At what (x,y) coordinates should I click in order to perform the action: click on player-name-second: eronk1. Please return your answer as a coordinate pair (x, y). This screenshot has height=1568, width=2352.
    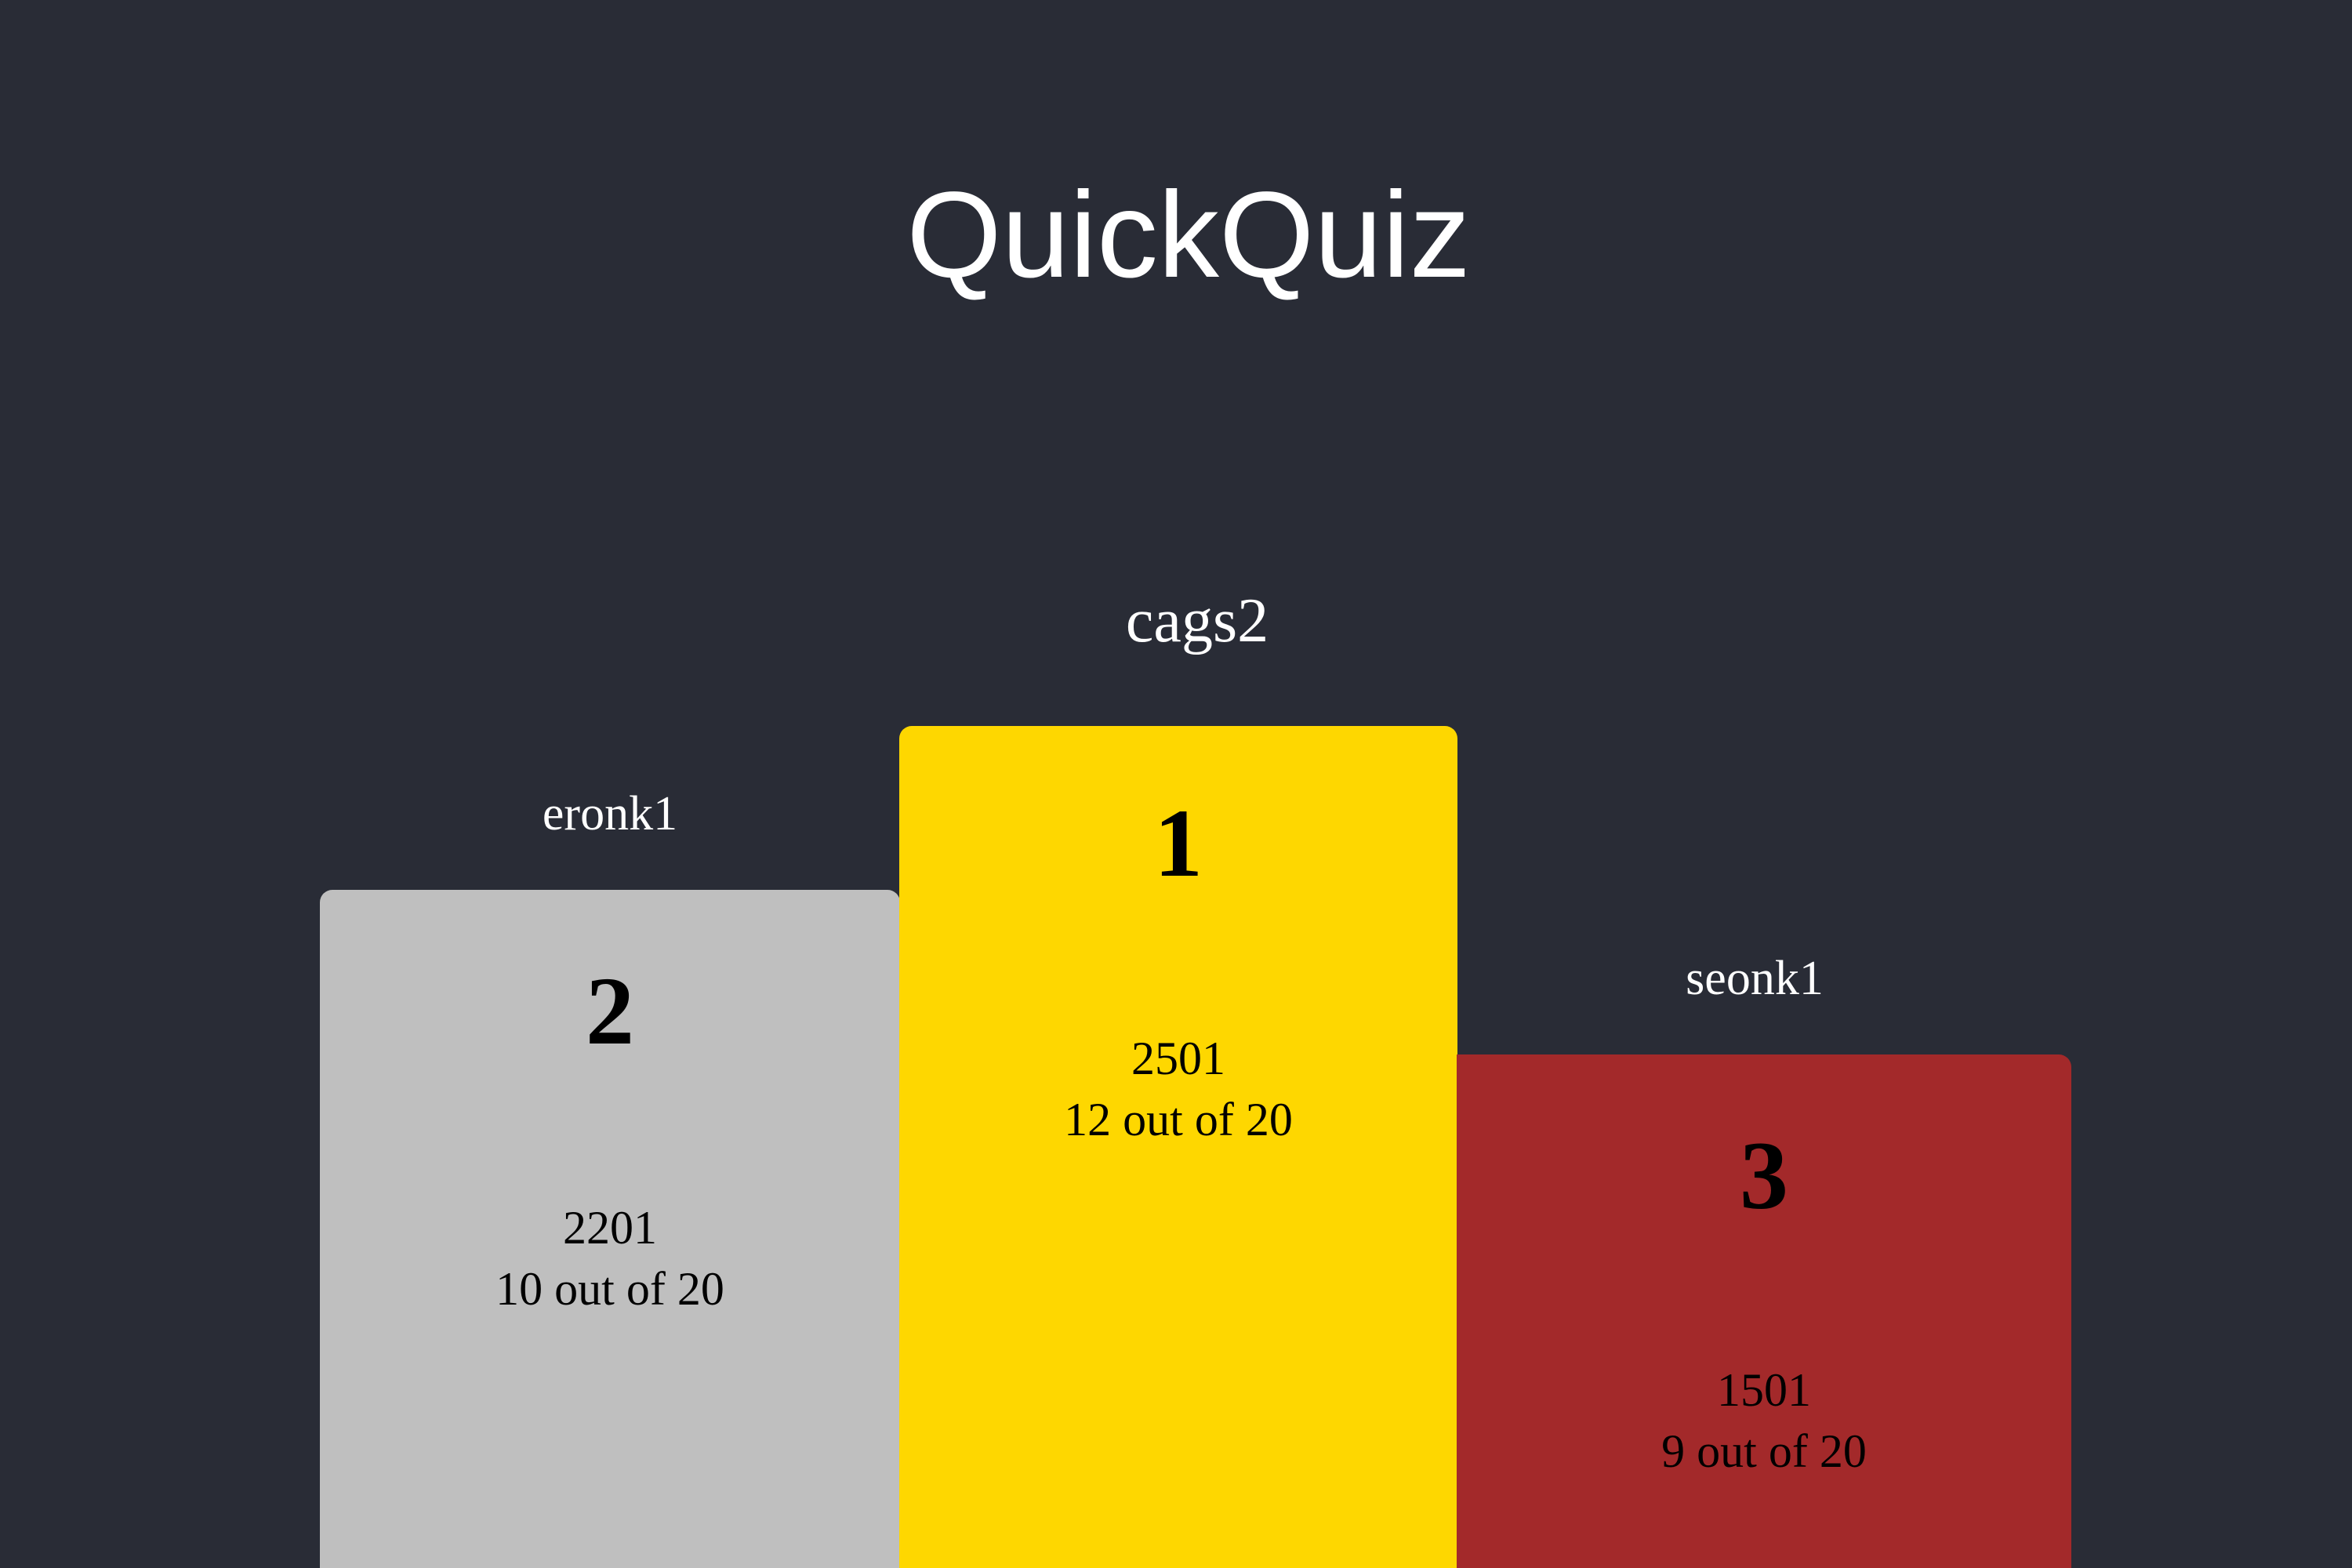
    Looking at the image, I should click on (610, 813).